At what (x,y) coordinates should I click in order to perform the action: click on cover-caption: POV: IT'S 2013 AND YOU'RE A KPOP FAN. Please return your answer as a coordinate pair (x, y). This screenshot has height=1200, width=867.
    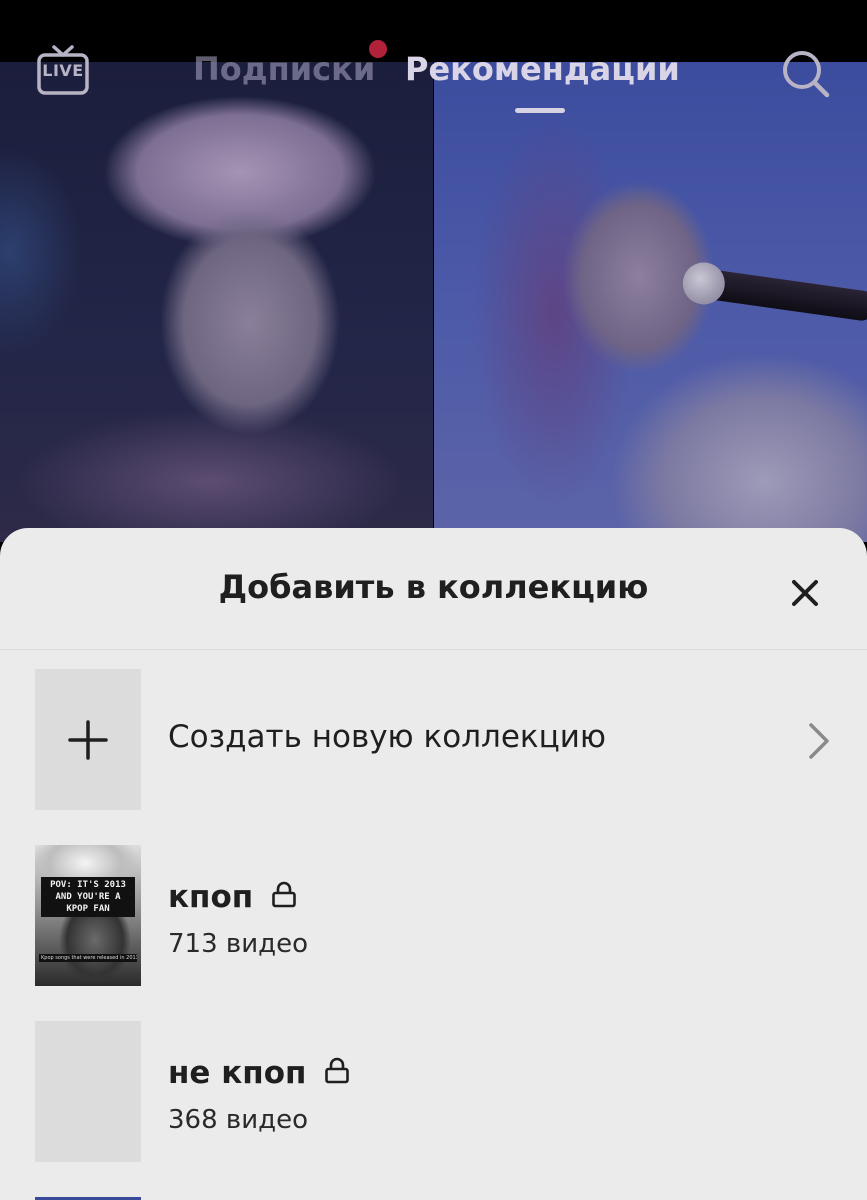
    Looking at the image, I should click on (88, 897).